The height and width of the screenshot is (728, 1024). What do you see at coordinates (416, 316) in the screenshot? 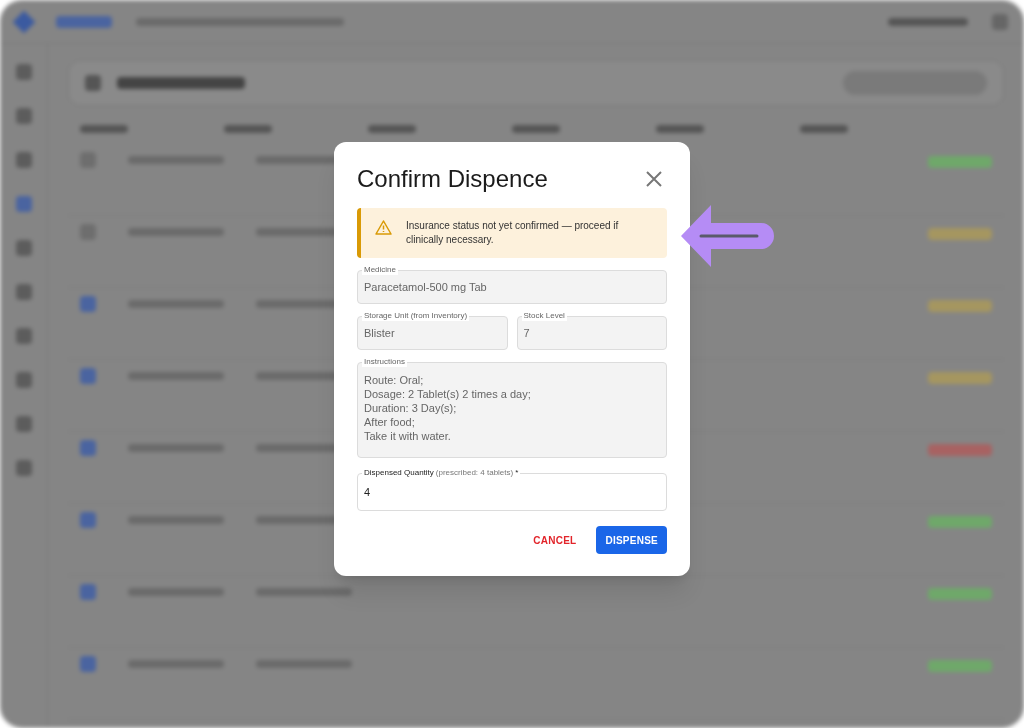
I see `field-label: Storage Unit (from Inventory)` at bounding box center [416, 316].